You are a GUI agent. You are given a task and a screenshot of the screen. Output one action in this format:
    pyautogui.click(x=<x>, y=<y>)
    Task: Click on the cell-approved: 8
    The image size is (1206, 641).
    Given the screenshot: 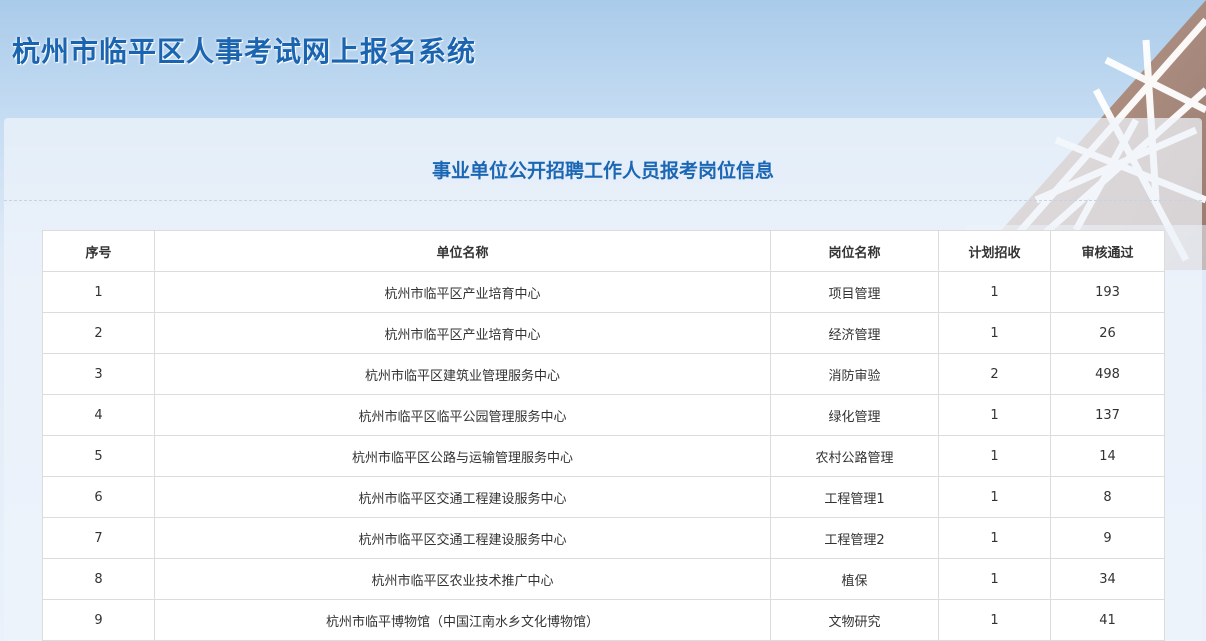 What is the action you would take?
    pyautogui.click(x=1107, y=497)
    